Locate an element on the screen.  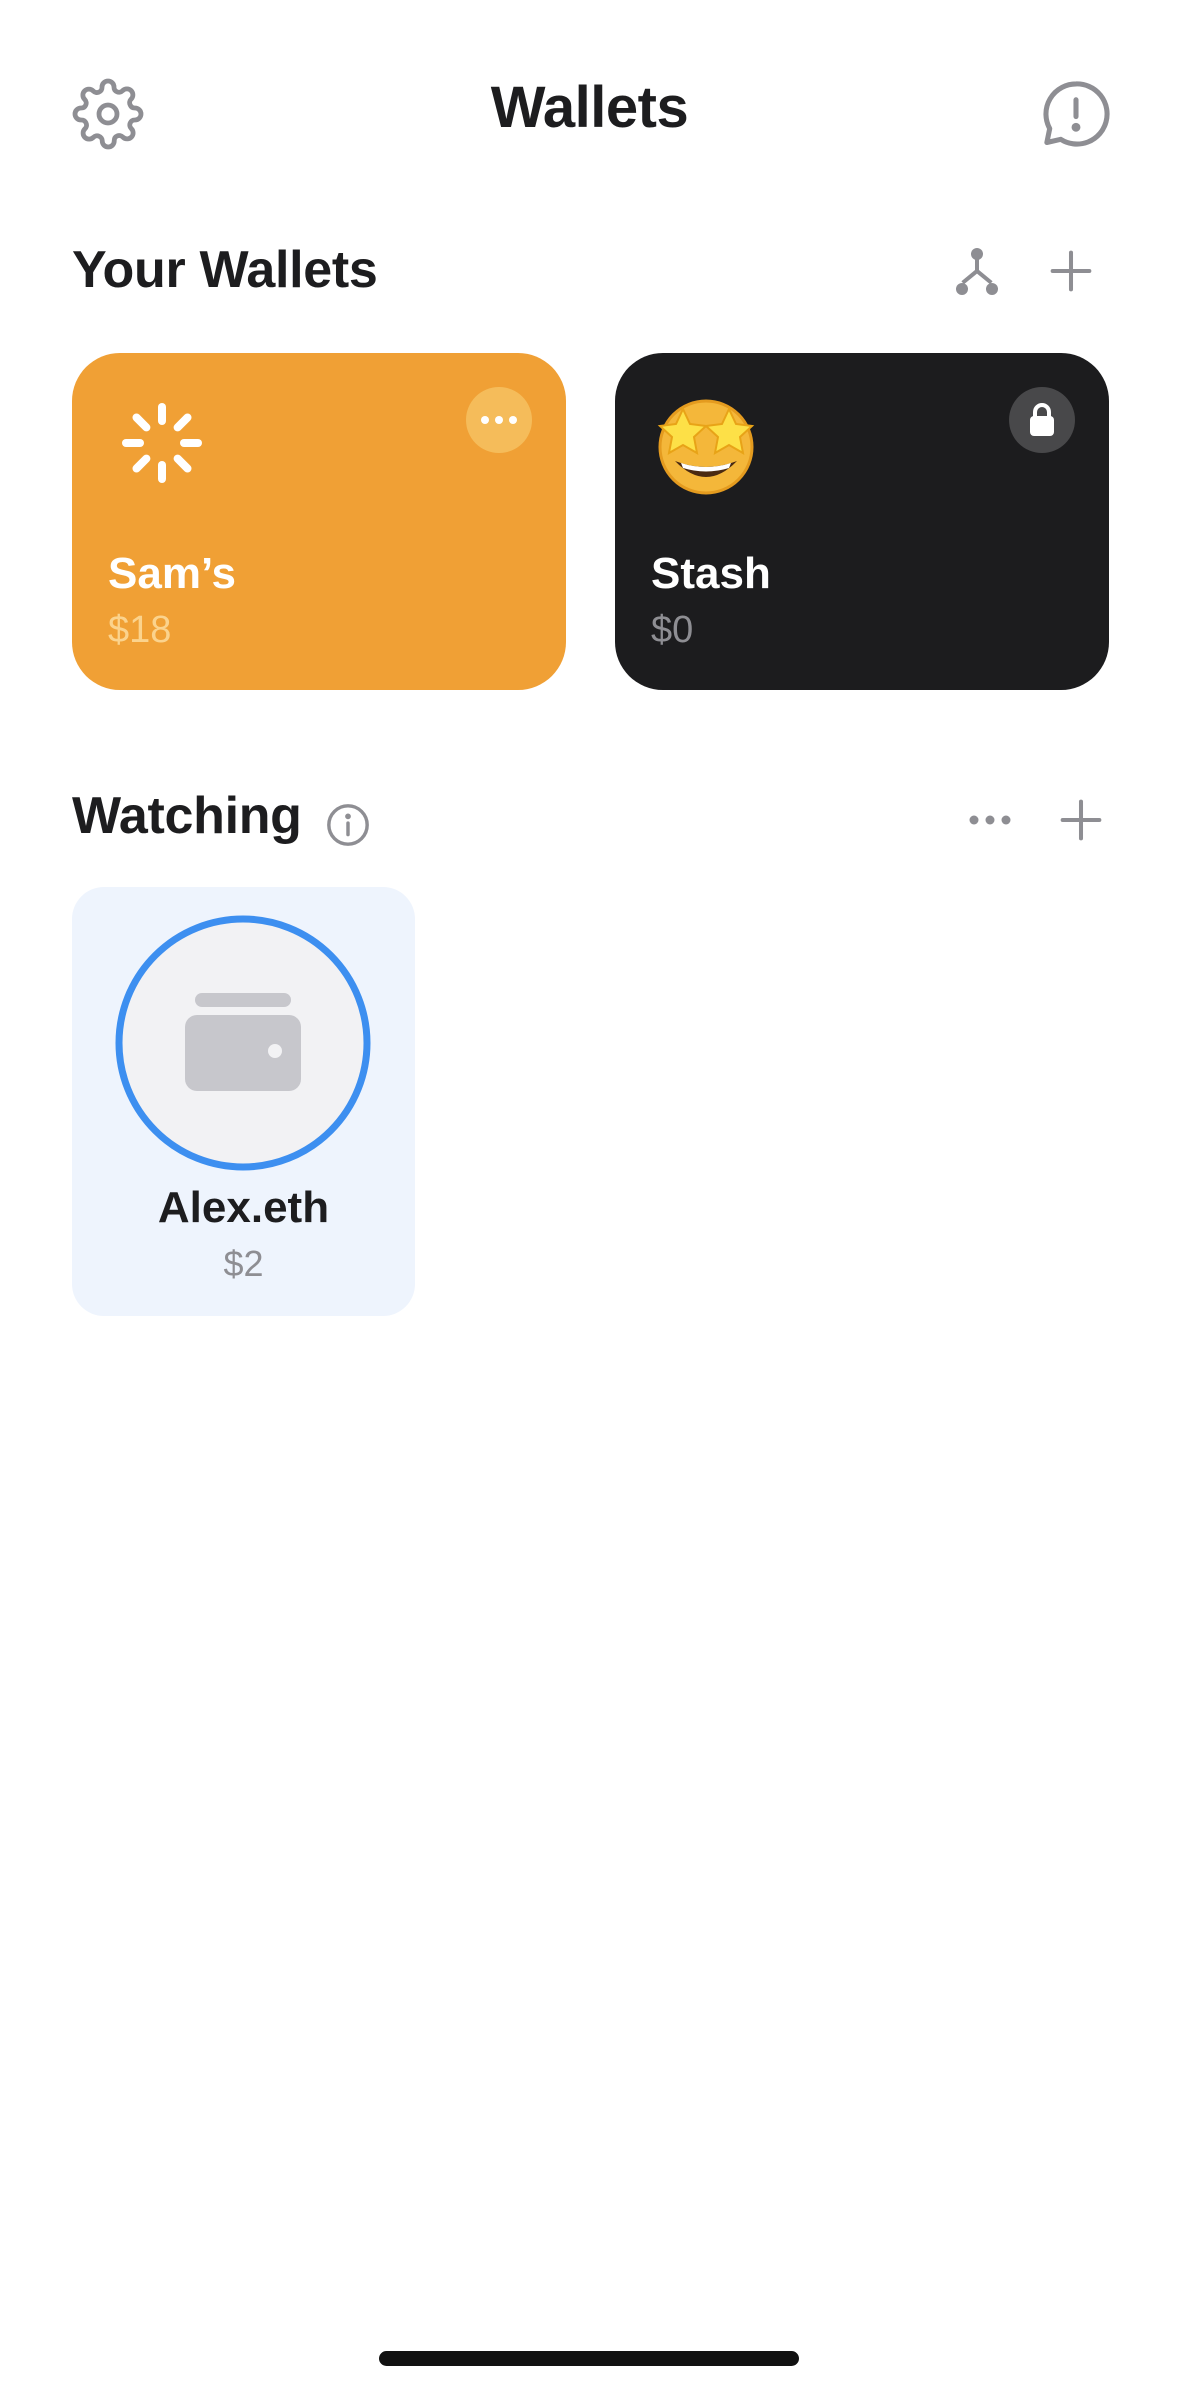
feedback-exclamation-icon is located at coordinates (1076, 114).